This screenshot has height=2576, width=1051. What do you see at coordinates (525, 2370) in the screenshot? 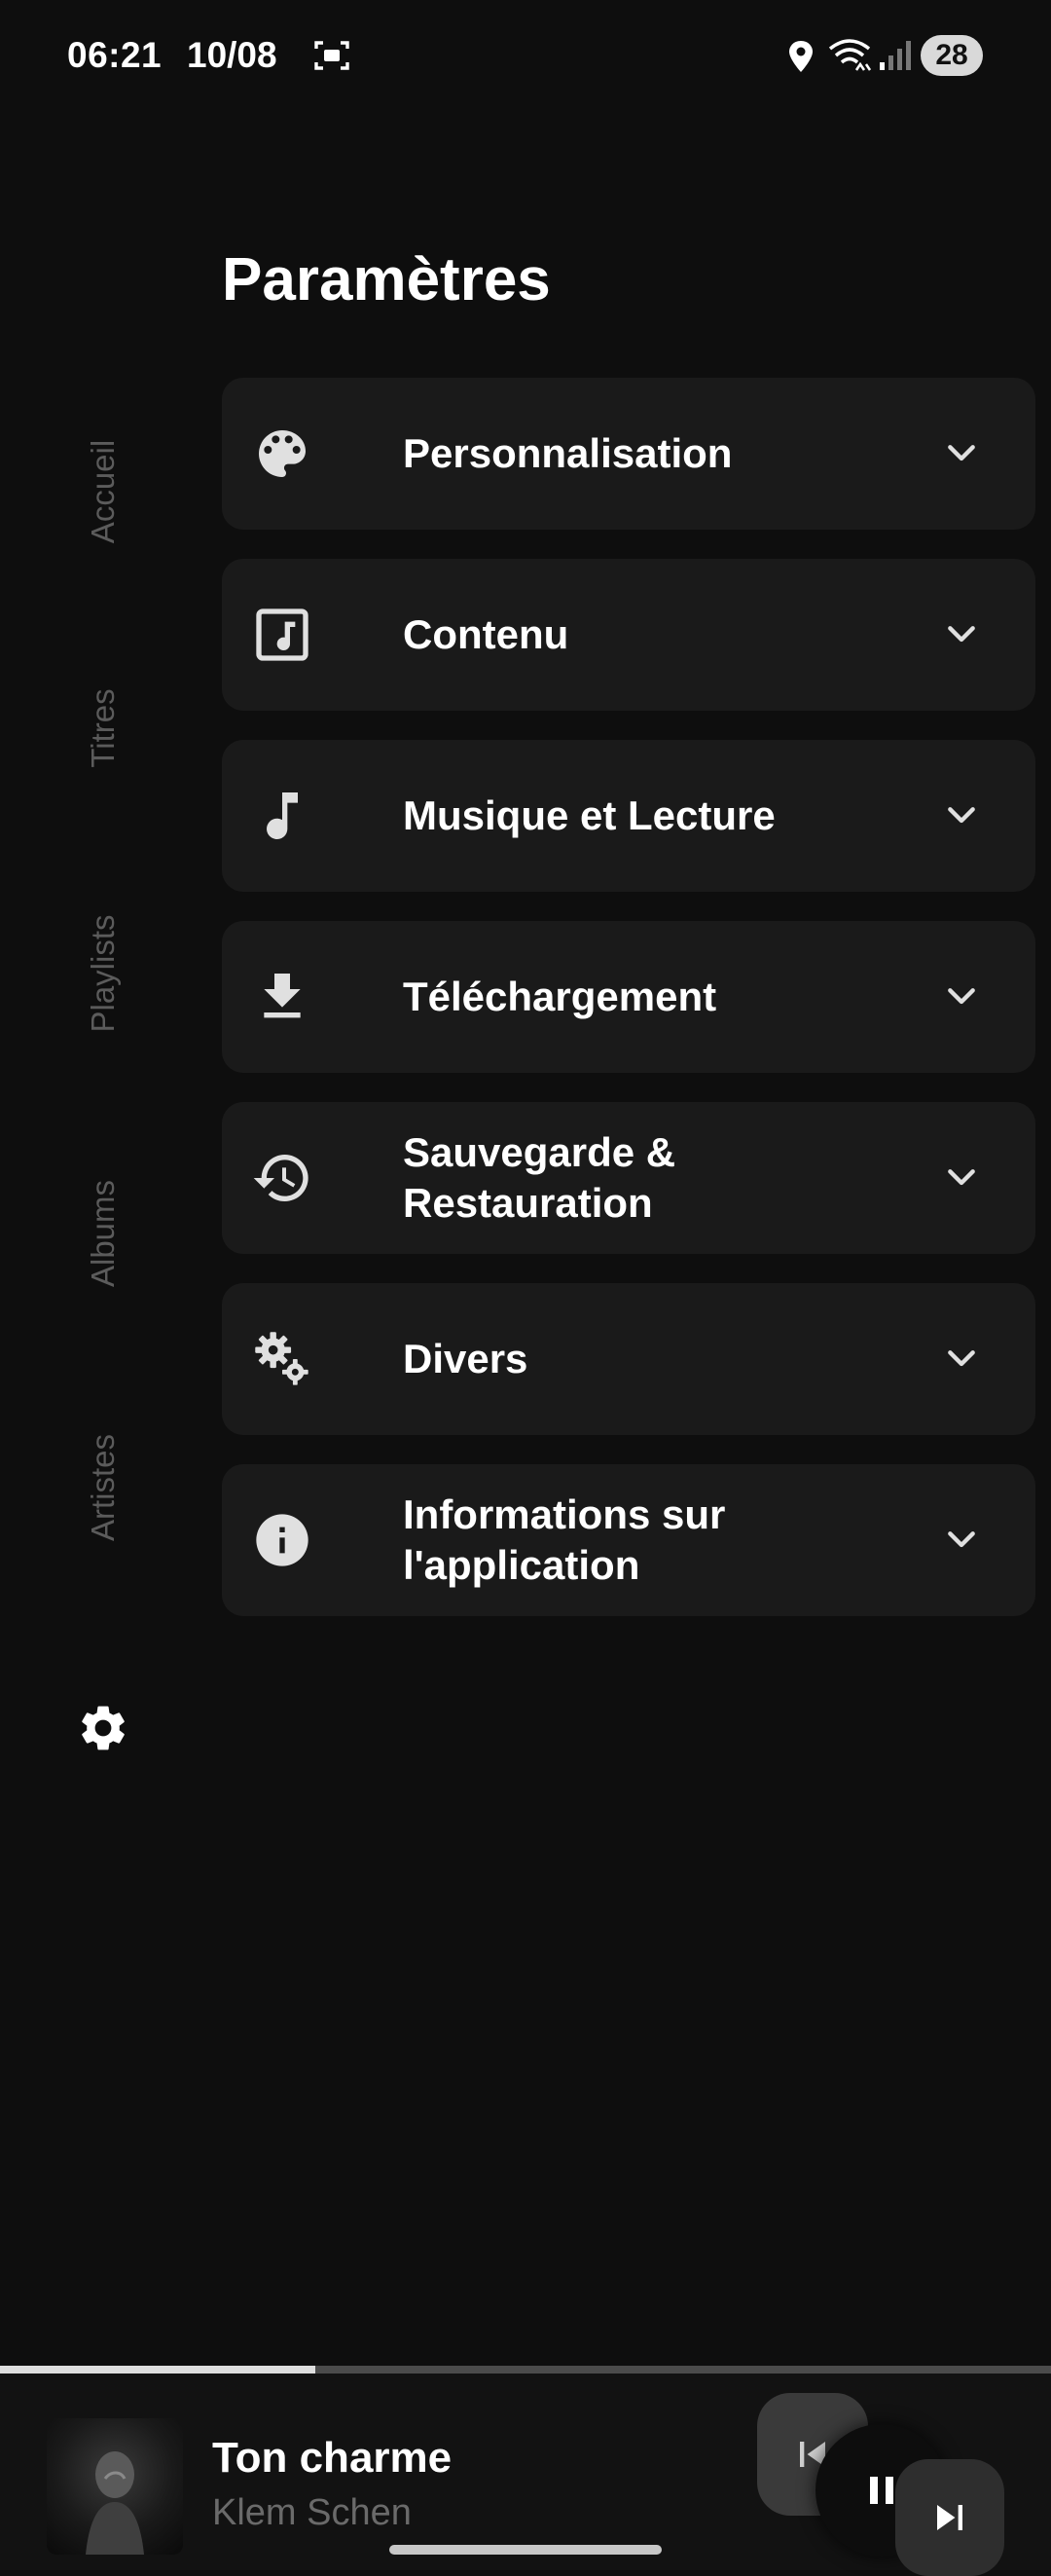
I see `playback-progress-bar` at bounding box center [525, 2370].